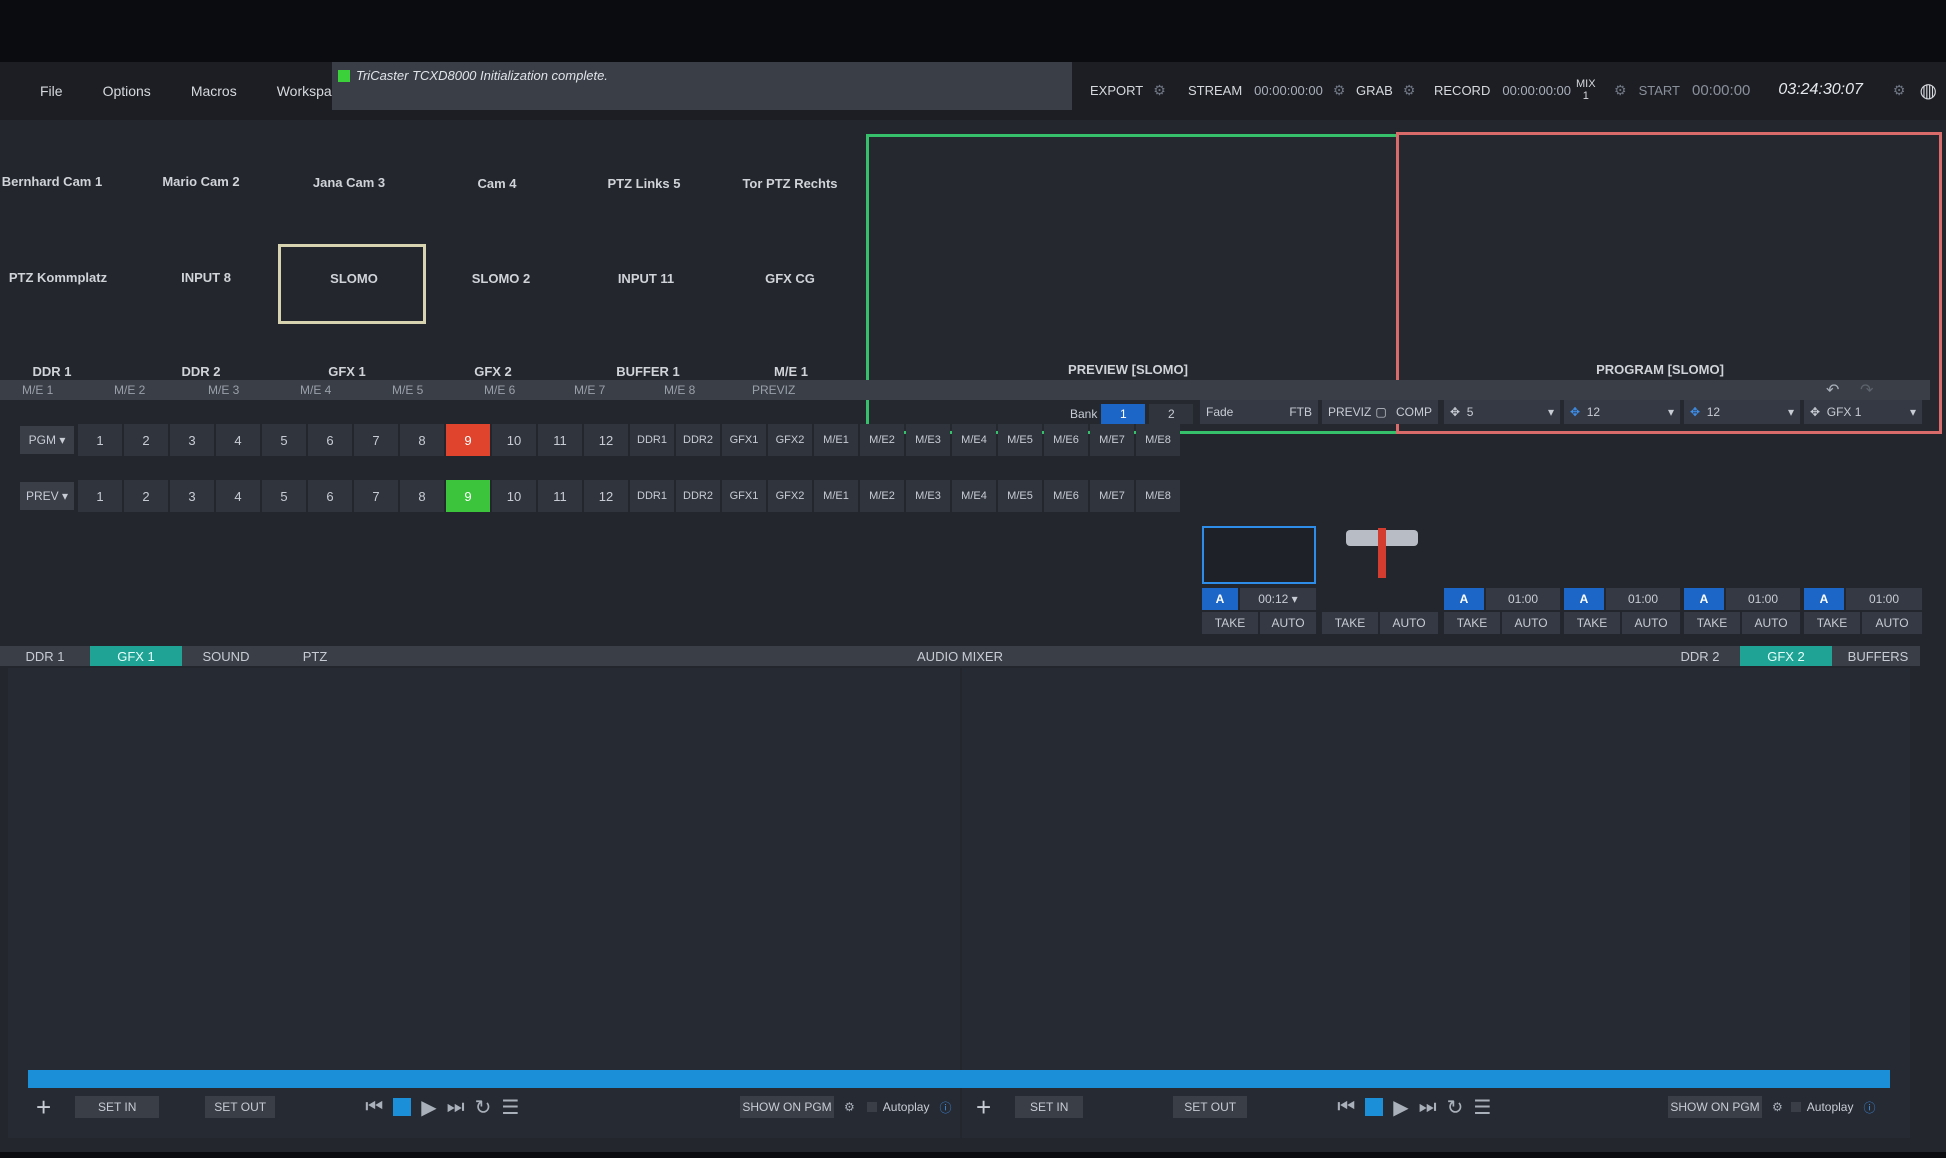 This screenshot has width=1946, height=1158. What do you see at coordinates (136, 656) in the screenshot?
I see `tab-gfx-1: GFX 1` at bounding box center [136, 656].